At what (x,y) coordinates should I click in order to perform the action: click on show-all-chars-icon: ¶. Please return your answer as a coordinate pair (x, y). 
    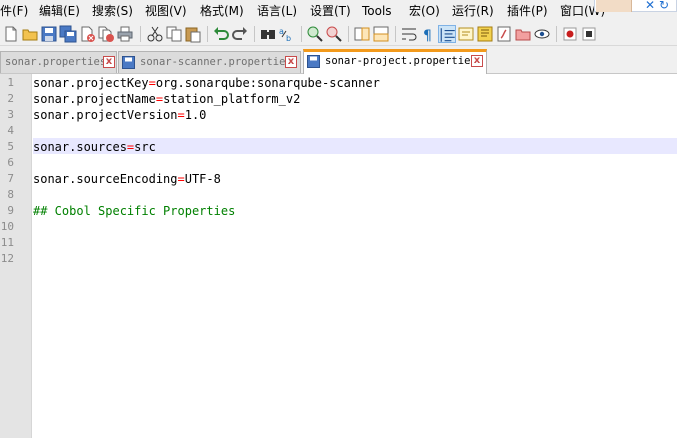
    Looking at the image, I should click on (428, 34).